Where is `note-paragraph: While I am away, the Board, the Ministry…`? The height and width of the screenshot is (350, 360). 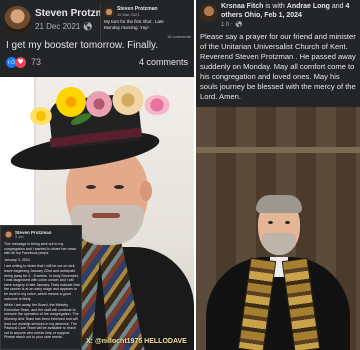 note-paragraph: While I am away, the Board, the Ministry… is located at coordinates (41, 321).